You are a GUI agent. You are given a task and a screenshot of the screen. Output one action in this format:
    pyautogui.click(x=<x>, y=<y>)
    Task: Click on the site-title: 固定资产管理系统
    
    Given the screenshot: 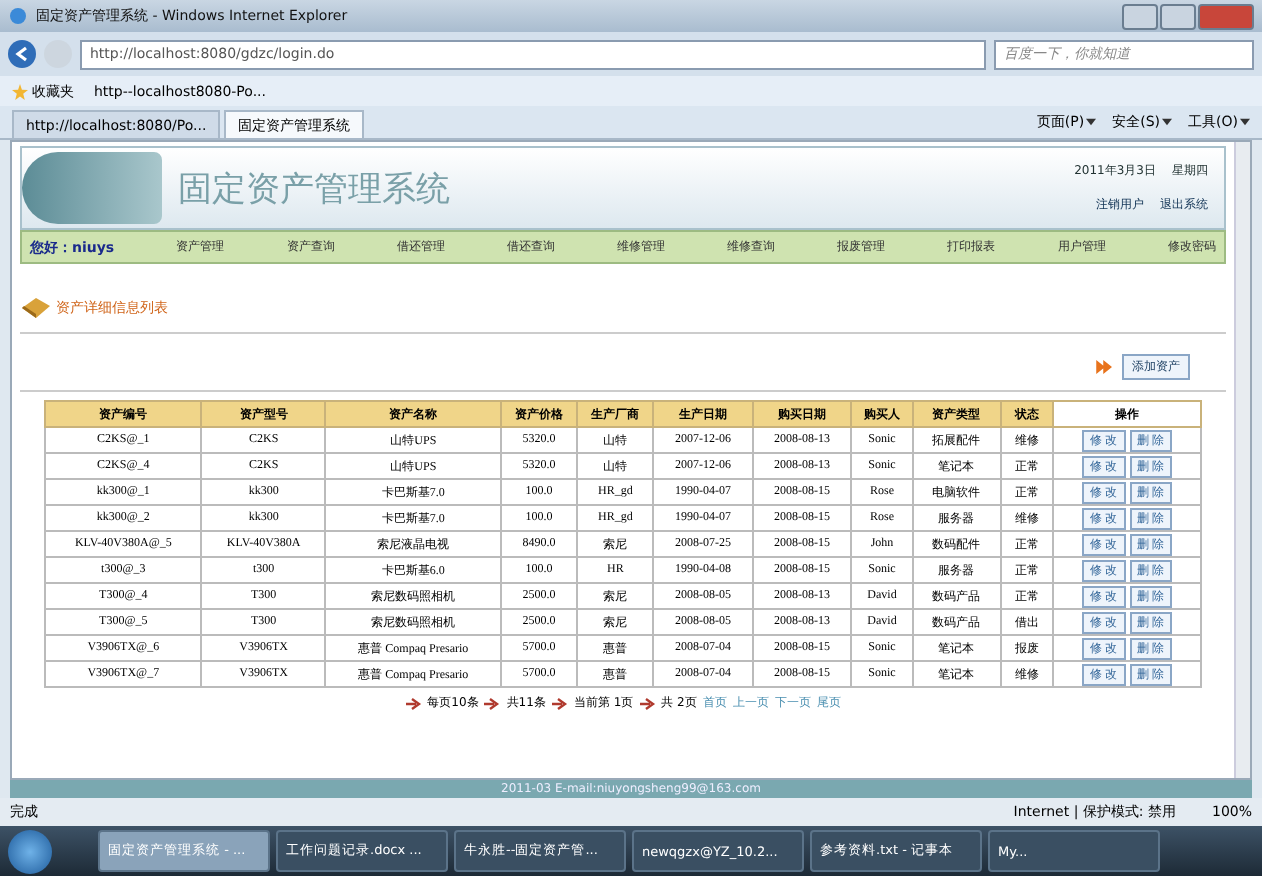 What is the action you would take?
    pyautogui.click(x=314, y=189)
    